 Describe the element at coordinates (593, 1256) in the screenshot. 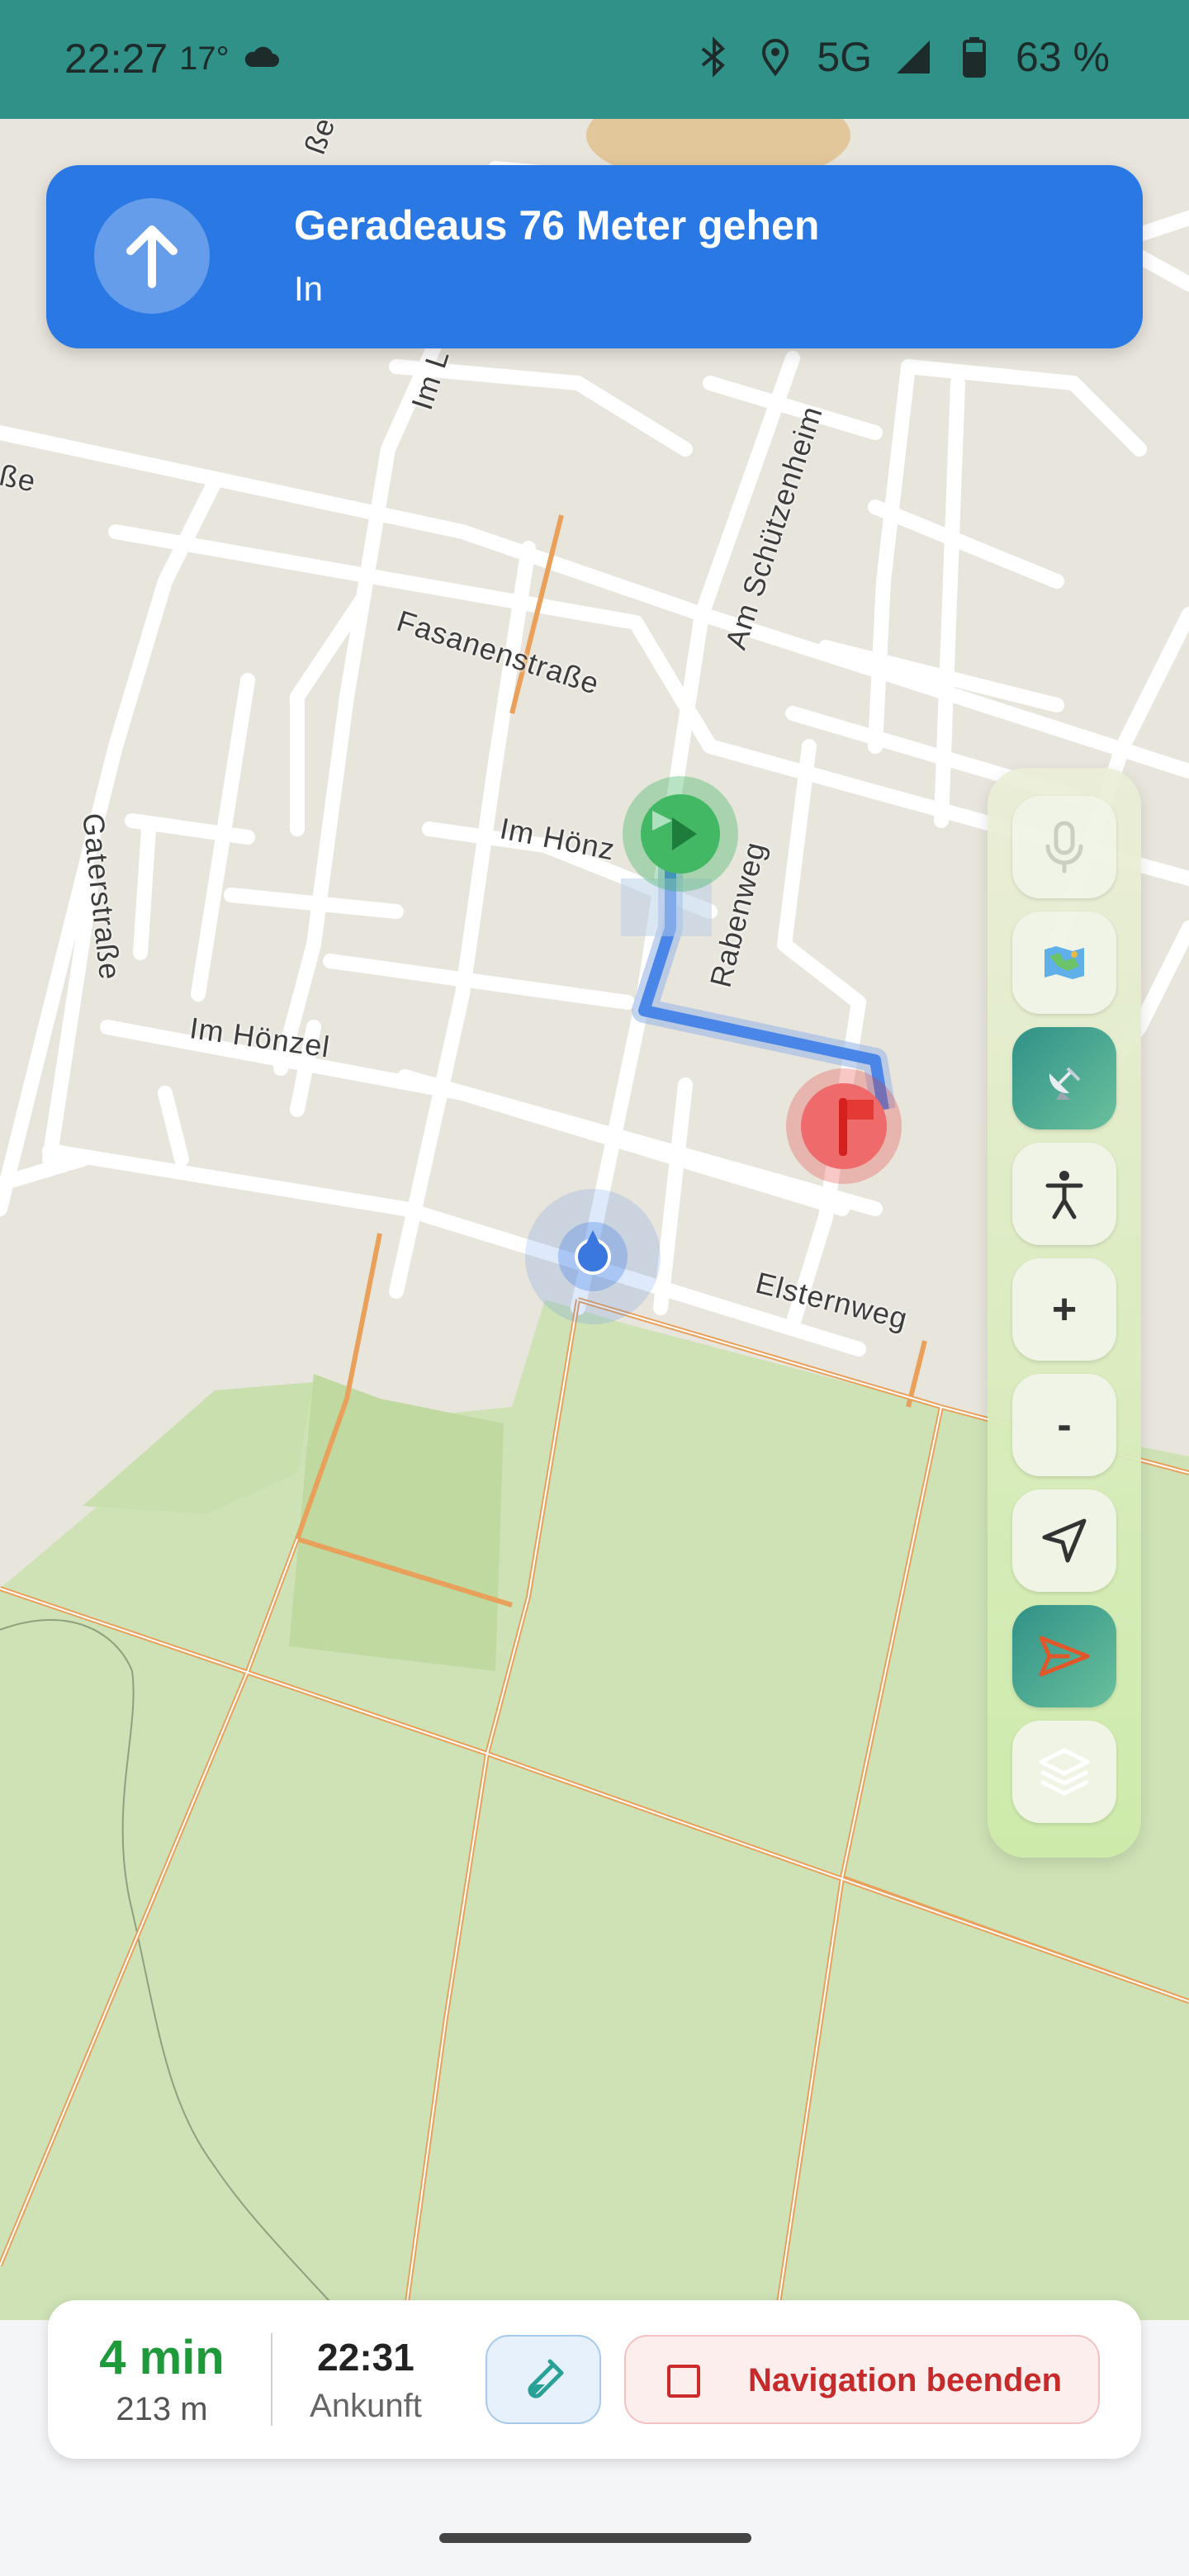

I see `current-location` at that location.